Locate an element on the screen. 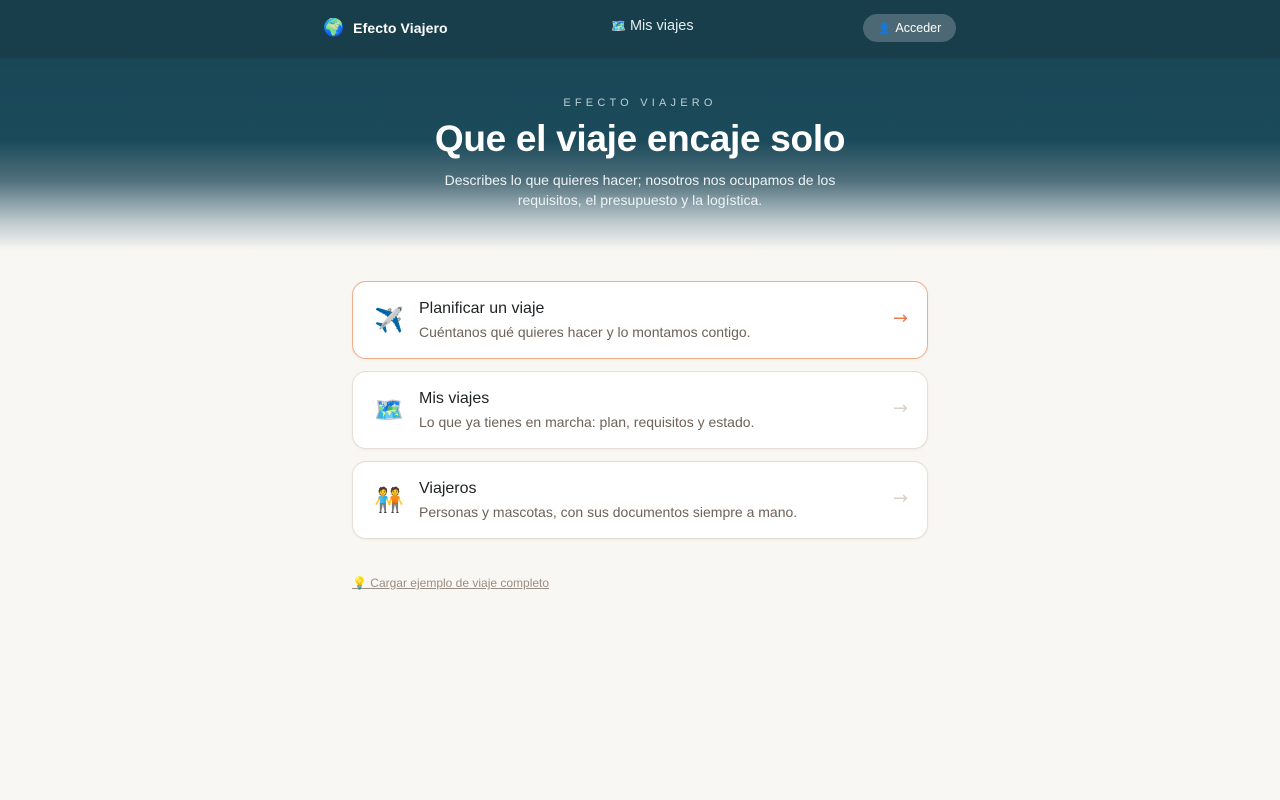  user-icon: 👤 is located at coordinates (884, 28).